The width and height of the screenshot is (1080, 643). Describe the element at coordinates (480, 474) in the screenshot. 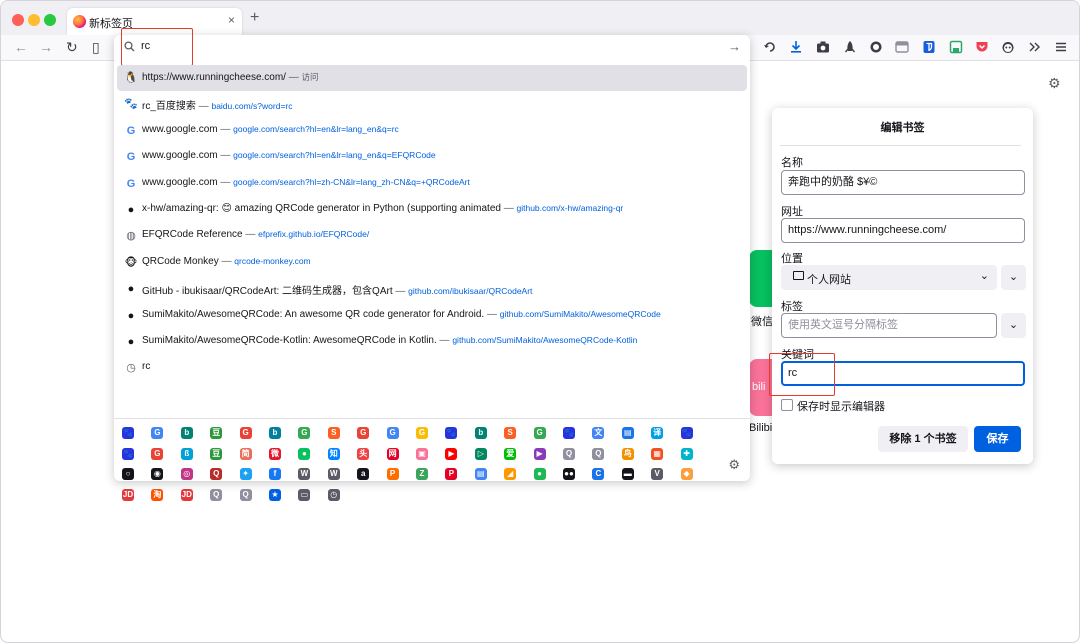

I see `document-engine-icon: ▤` at that location.